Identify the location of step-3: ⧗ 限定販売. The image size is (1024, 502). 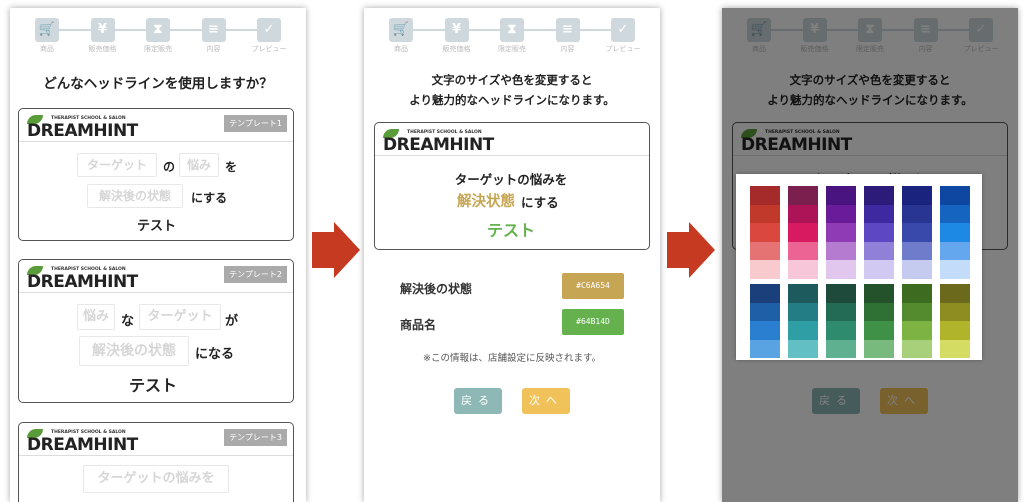
(158, 36).